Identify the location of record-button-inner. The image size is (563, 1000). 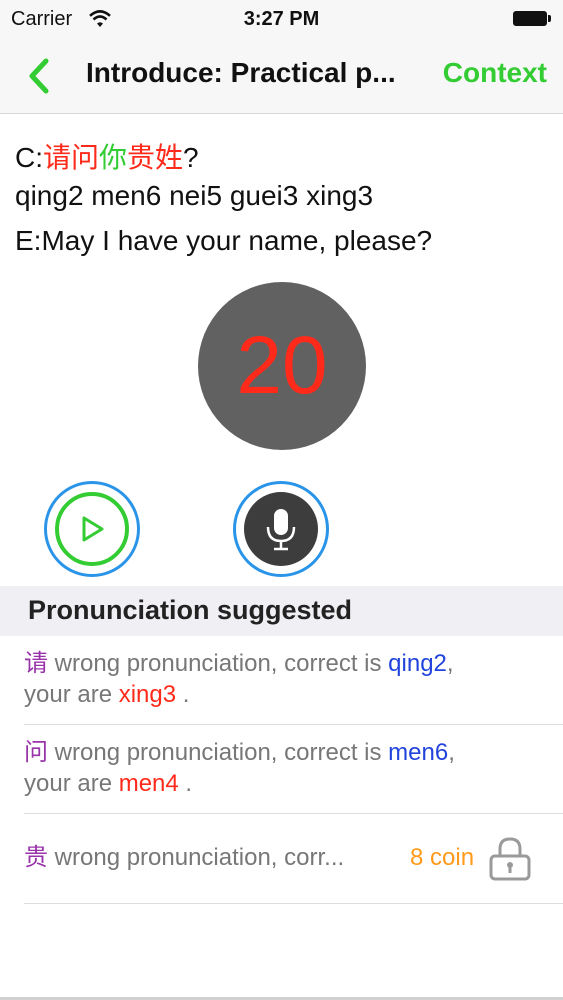
(281, 529).